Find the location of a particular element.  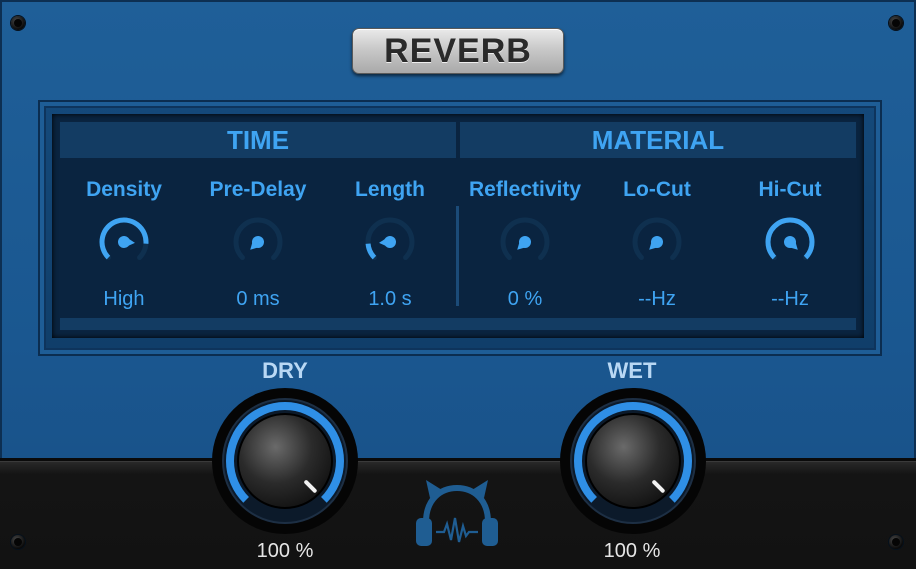

plugin-title: REVERB is located at coordinates (458, 50).